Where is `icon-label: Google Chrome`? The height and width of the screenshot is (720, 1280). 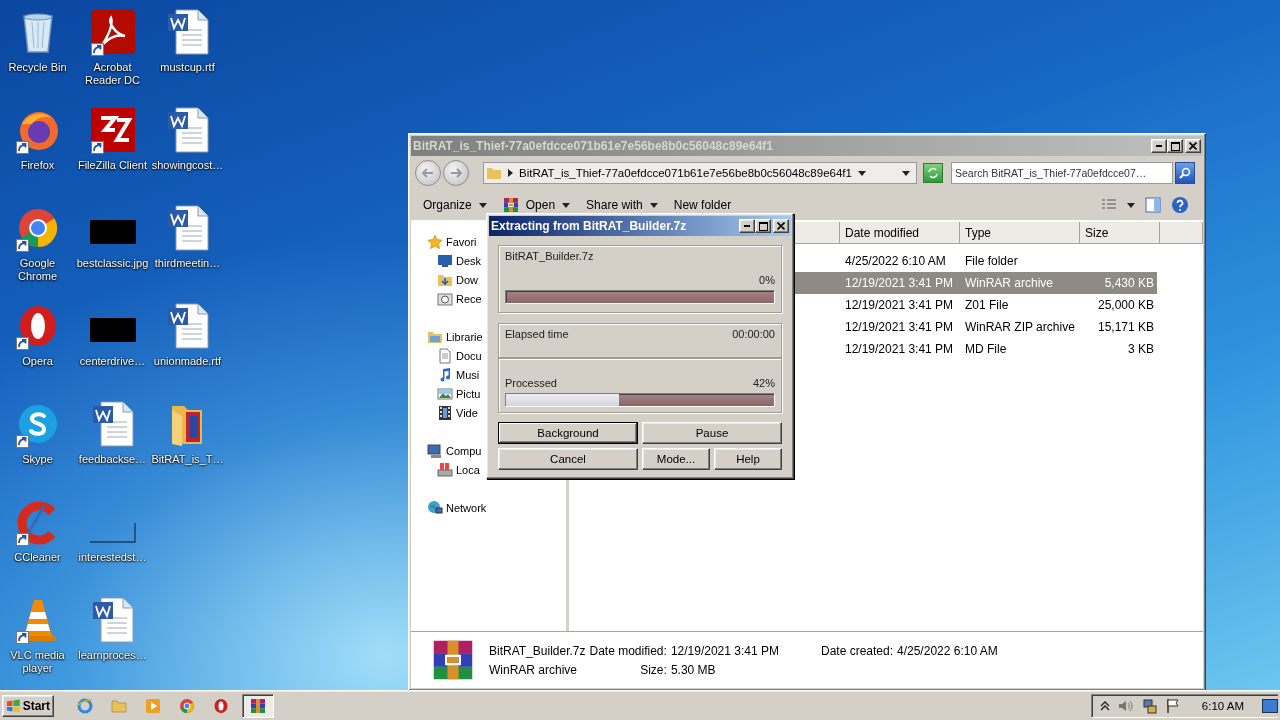
icon-label: Google Chrome is located at coordinates (37, 270).